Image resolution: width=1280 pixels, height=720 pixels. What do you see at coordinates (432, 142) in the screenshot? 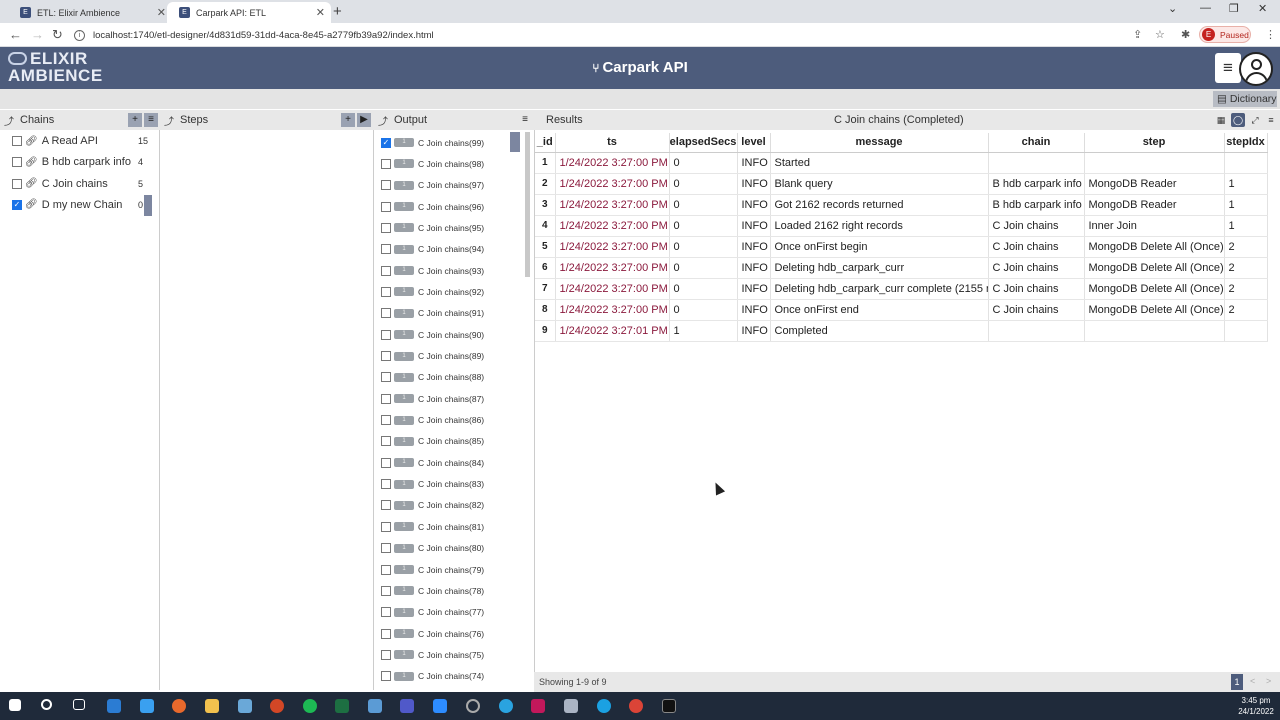
I see `output-item: ✓ 1 C Join chains(99)` at bounding box center [432, 142].